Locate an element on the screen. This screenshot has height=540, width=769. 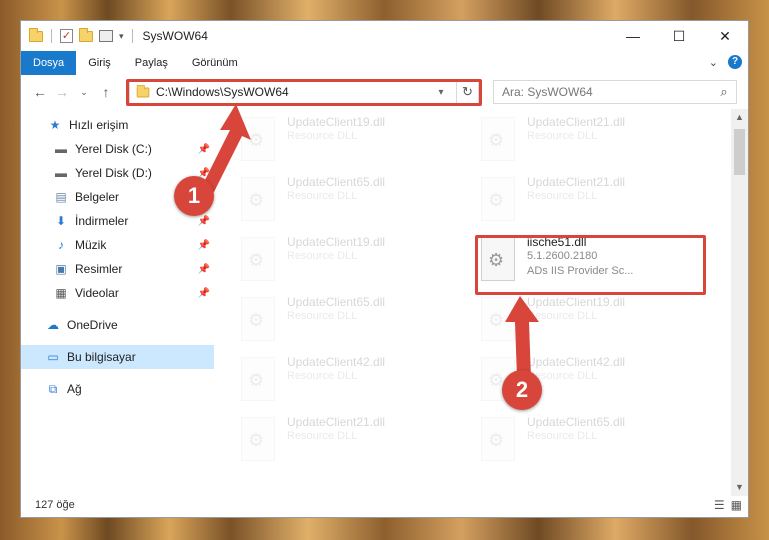
step-badge-2: 2 is located at coordinates (522, 390).